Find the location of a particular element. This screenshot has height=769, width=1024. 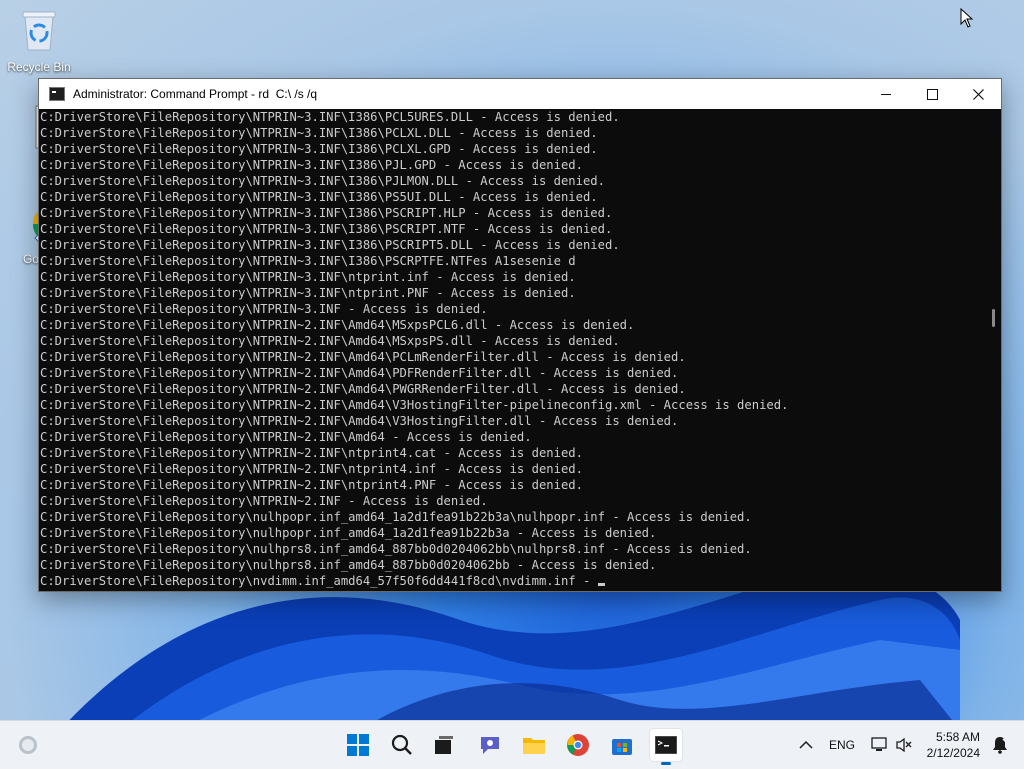

close-button is located at coordinates (978, 94).